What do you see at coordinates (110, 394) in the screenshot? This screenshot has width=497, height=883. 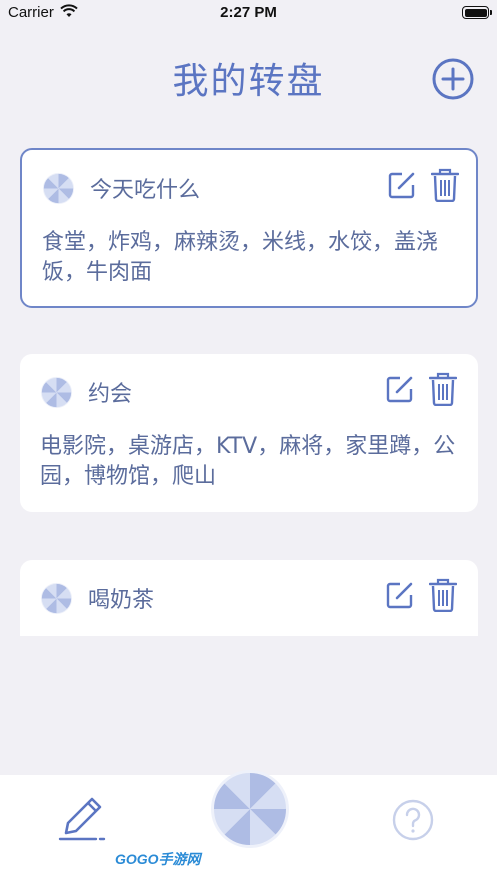 I see `wheel-name: 约会` at bounding box center [110, 394].